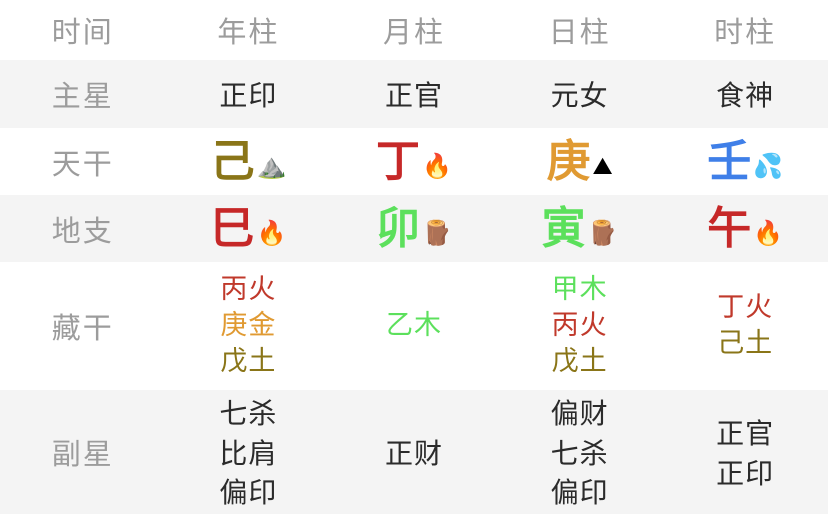  I want to click on earthly-branch-day: 寅 🪵, so click(580, 228).